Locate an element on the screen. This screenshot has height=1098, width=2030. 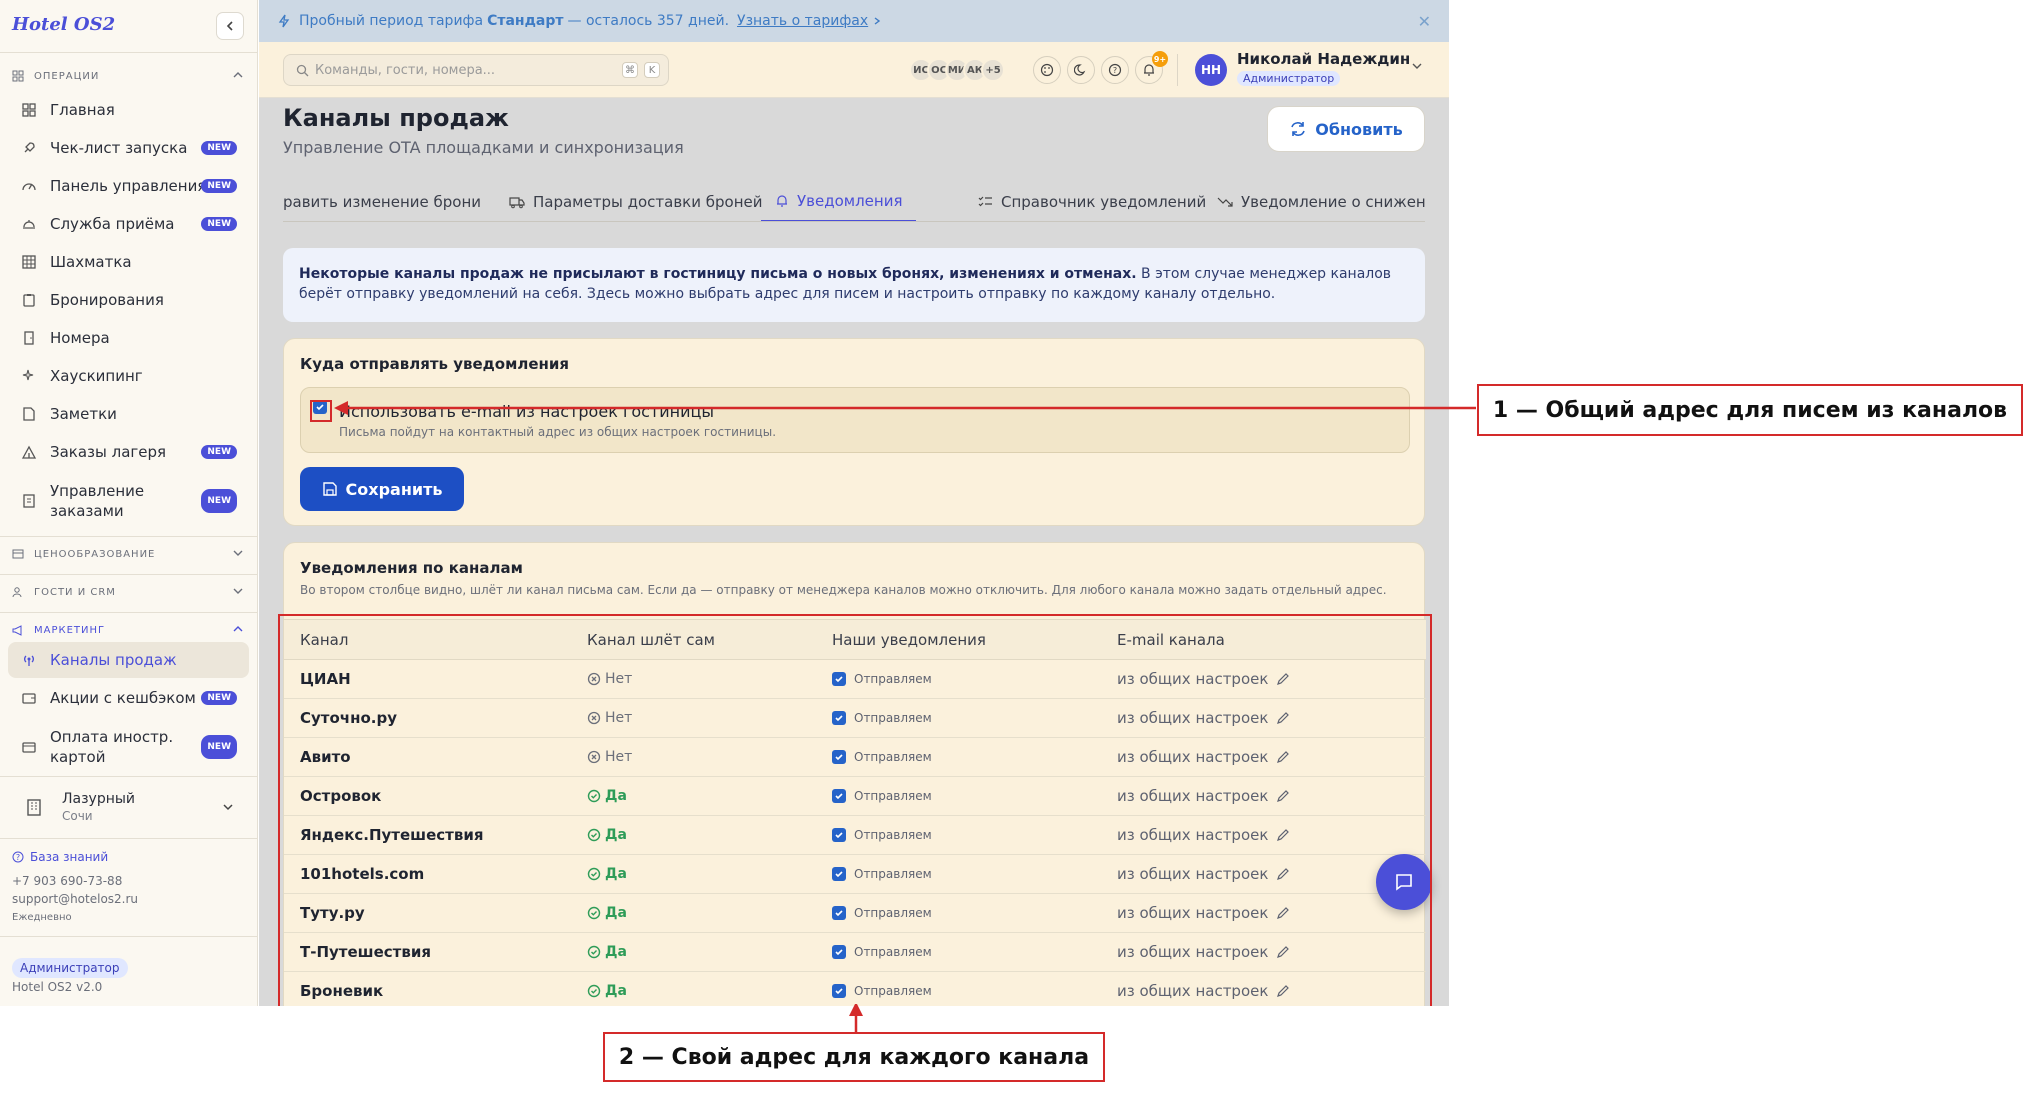
sidebar-collapse-button is located at coordinates (230, 26).